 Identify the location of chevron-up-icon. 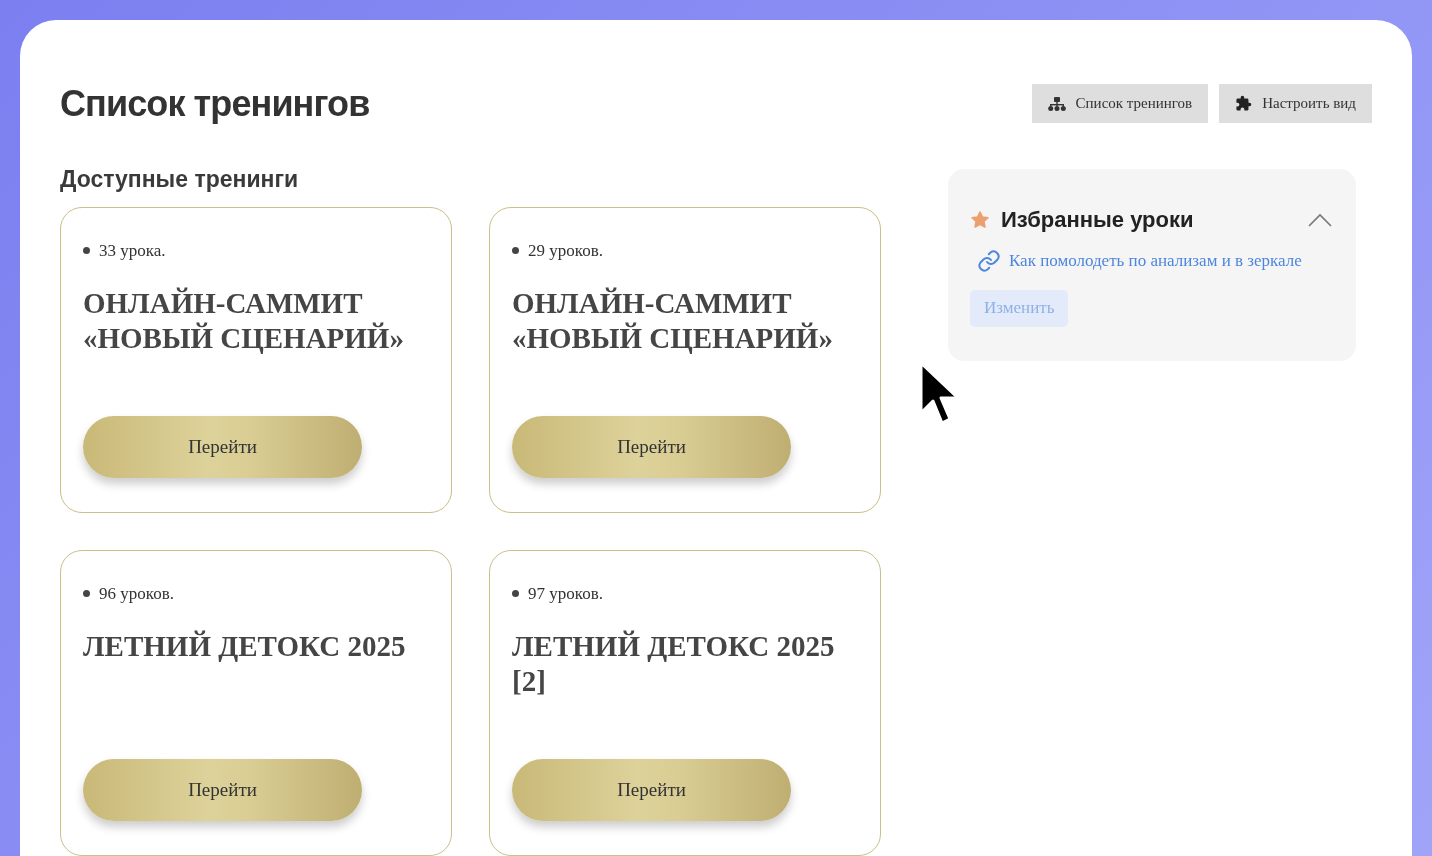
(1320, 219).